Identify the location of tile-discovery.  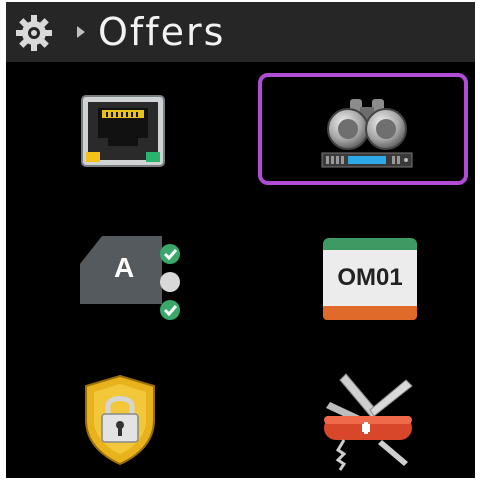
(363, 129).